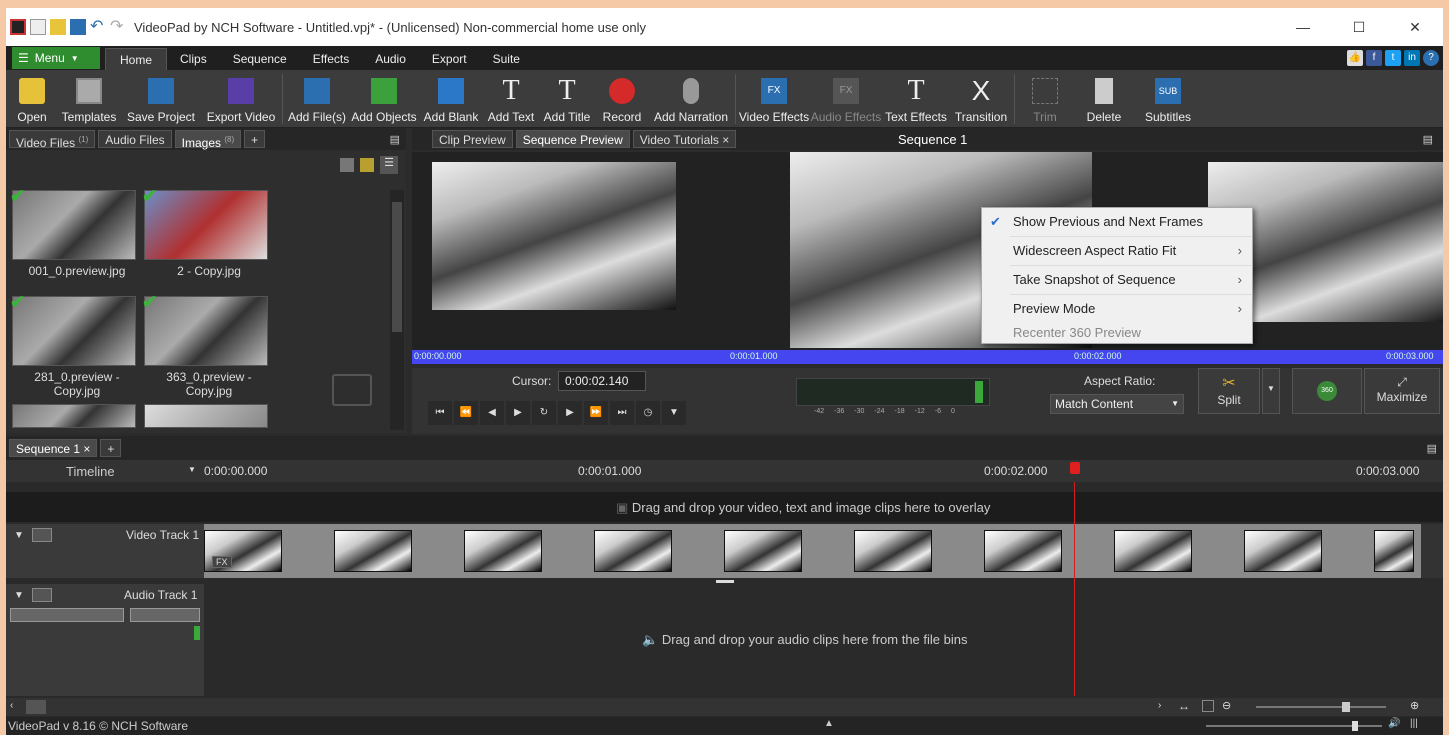  I want to click on add-blank-button: Add Blank, so click(451, 99).